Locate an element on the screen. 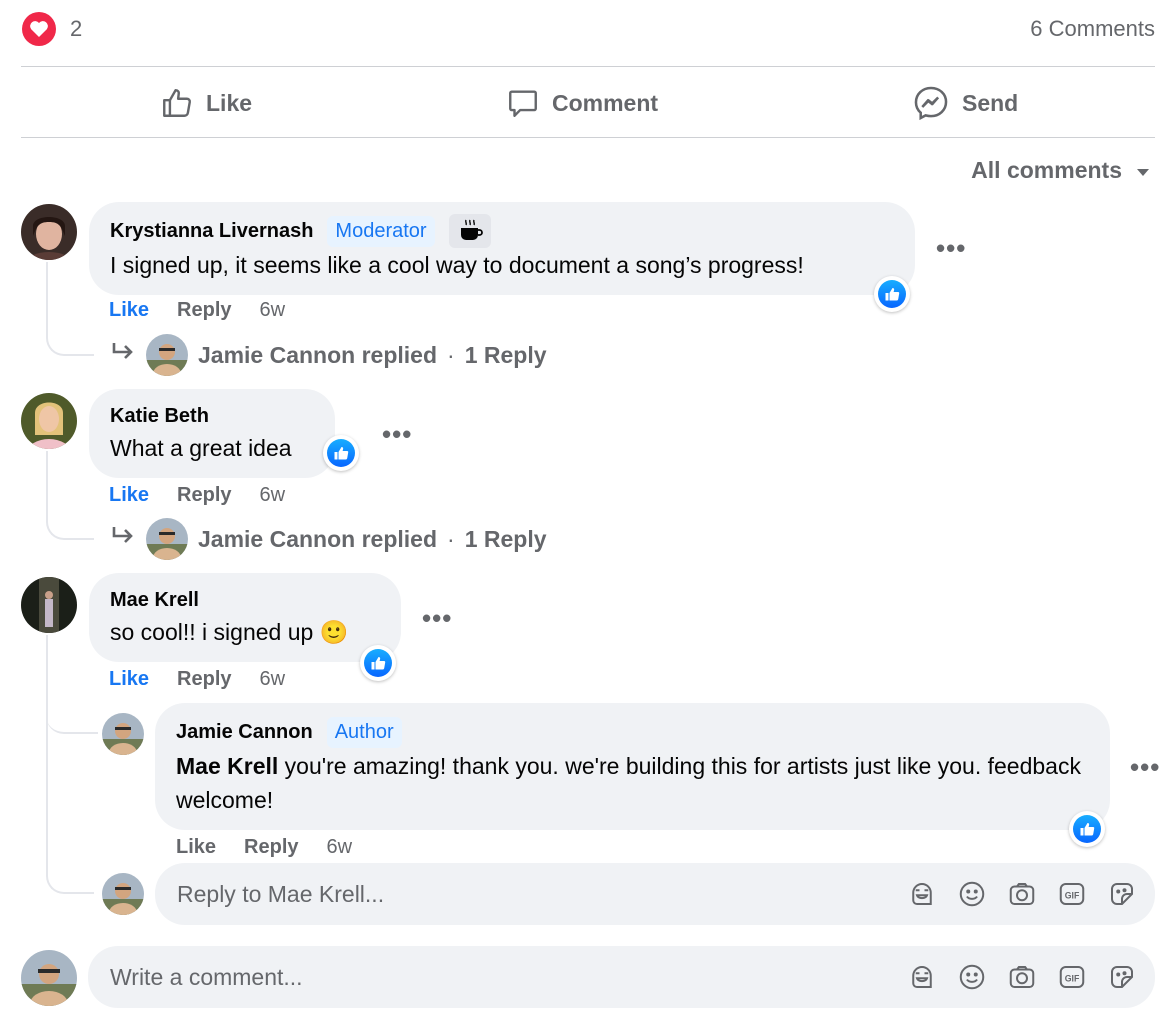 Image resolution: width=1172 pixels, height=1016 pixels. comment-author: Mae Krell is located at coordinates (154, 600).